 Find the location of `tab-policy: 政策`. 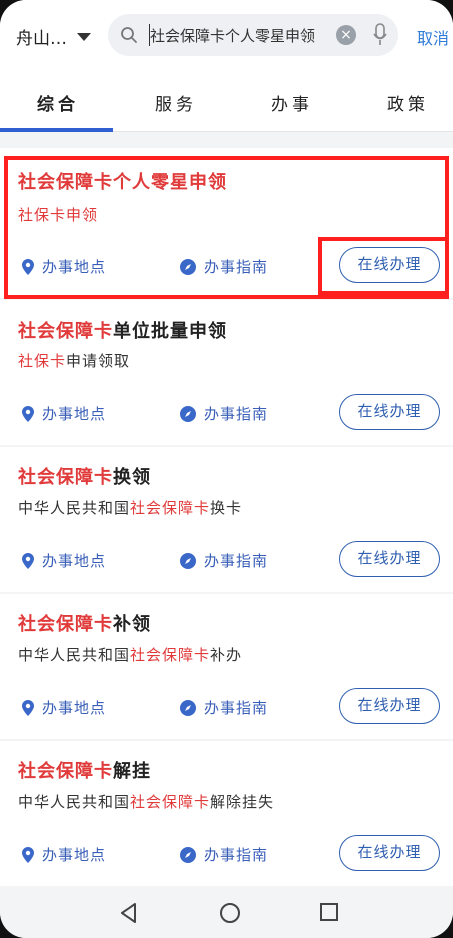

tab-policy: 政策 is located at coordinates (408, 102).